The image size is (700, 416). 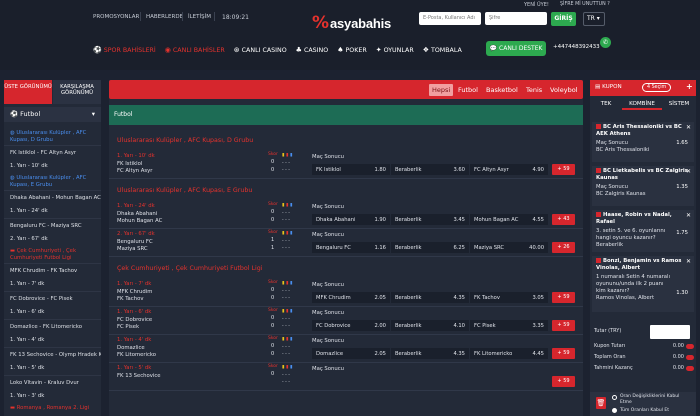 I want to click on odd-button-home: FK Istiklol 1.80, so click(x=351, y=169).